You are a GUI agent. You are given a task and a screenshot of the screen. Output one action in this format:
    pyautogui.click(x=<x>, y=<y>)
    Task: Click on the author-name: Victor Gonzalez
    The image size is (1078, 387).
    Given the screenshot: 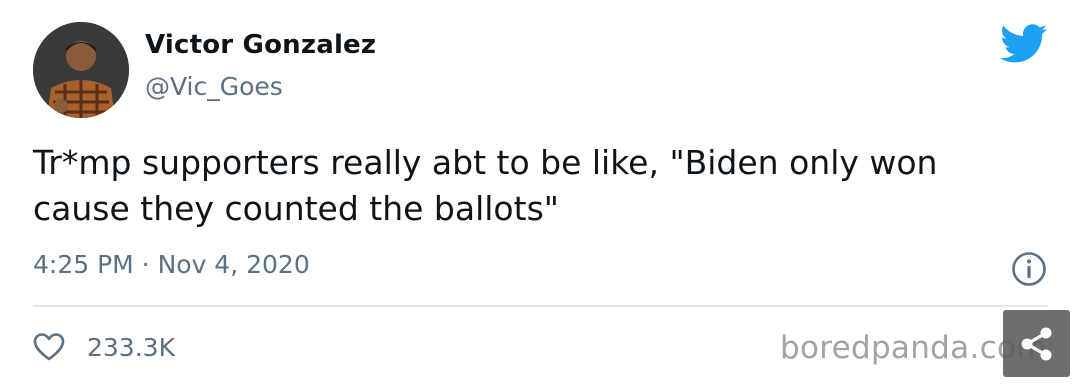 What is the action you would take?
    pyautogui.click(x=260, y=45)
    